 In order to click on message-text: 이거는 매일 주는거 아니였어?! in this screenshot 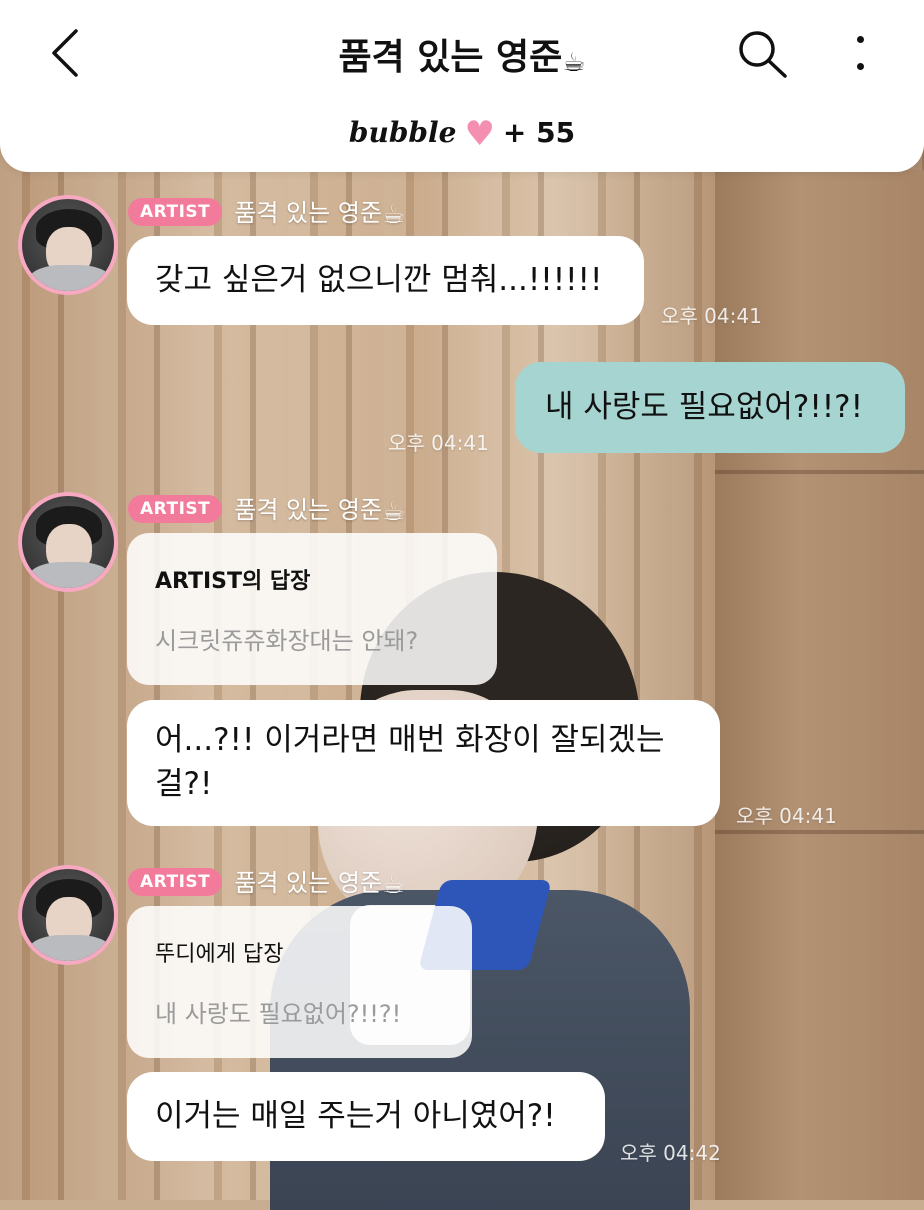, I will do `click(355, 1116)`.